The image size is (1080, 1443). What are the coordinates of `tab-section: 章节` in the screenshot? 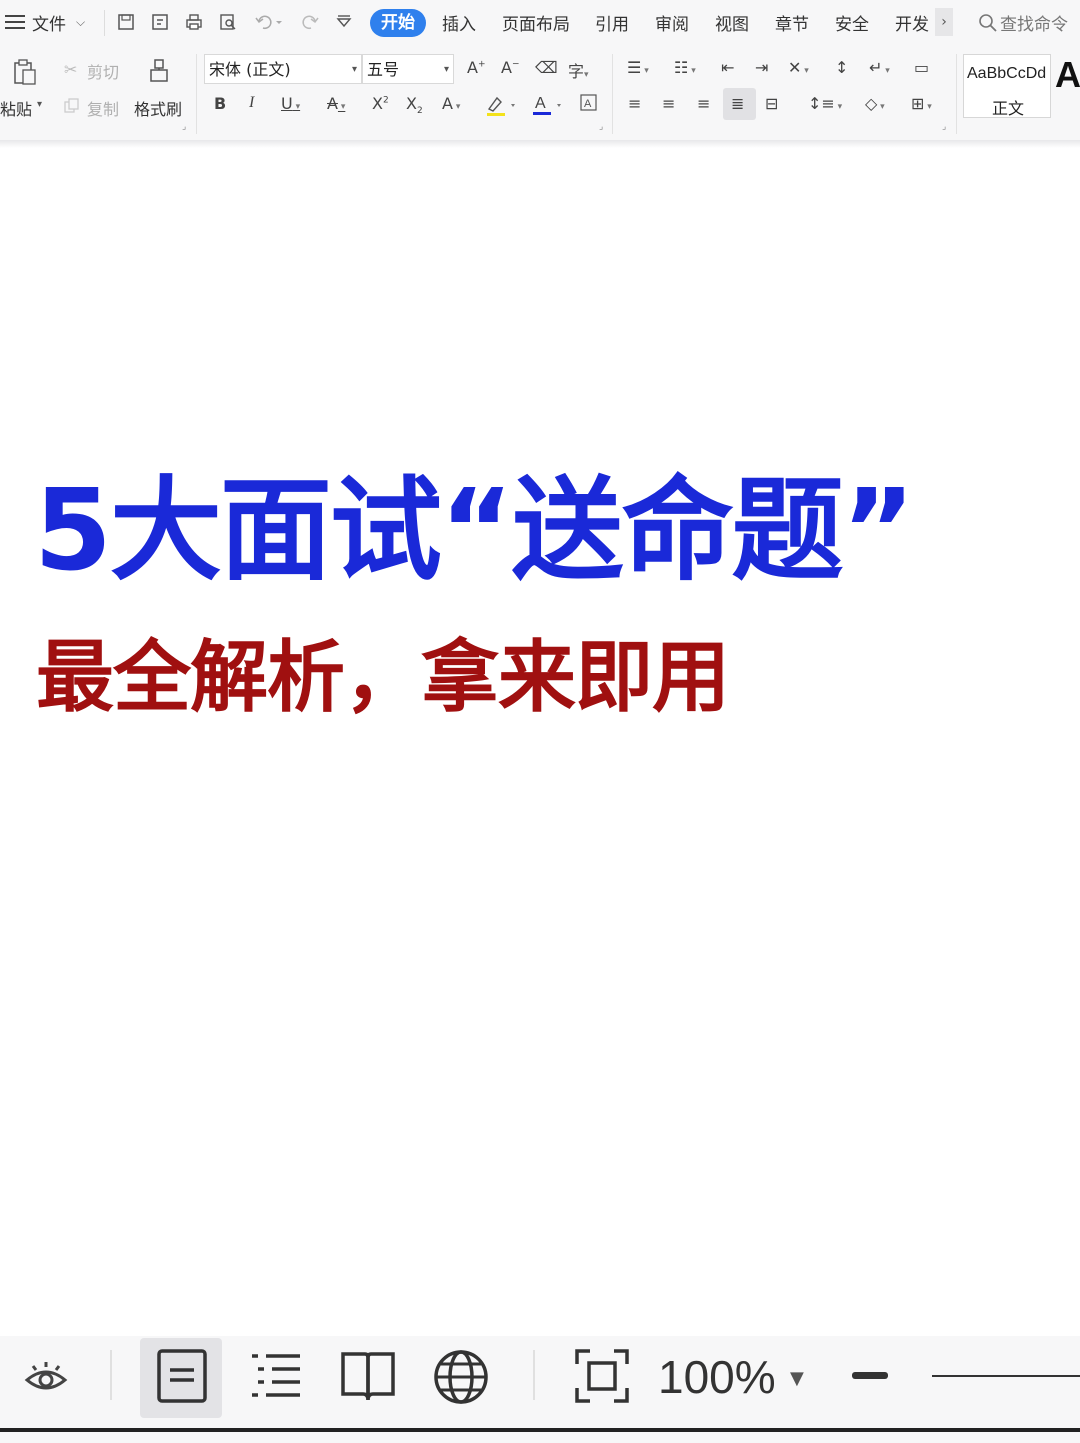 It's located at (792, 22).